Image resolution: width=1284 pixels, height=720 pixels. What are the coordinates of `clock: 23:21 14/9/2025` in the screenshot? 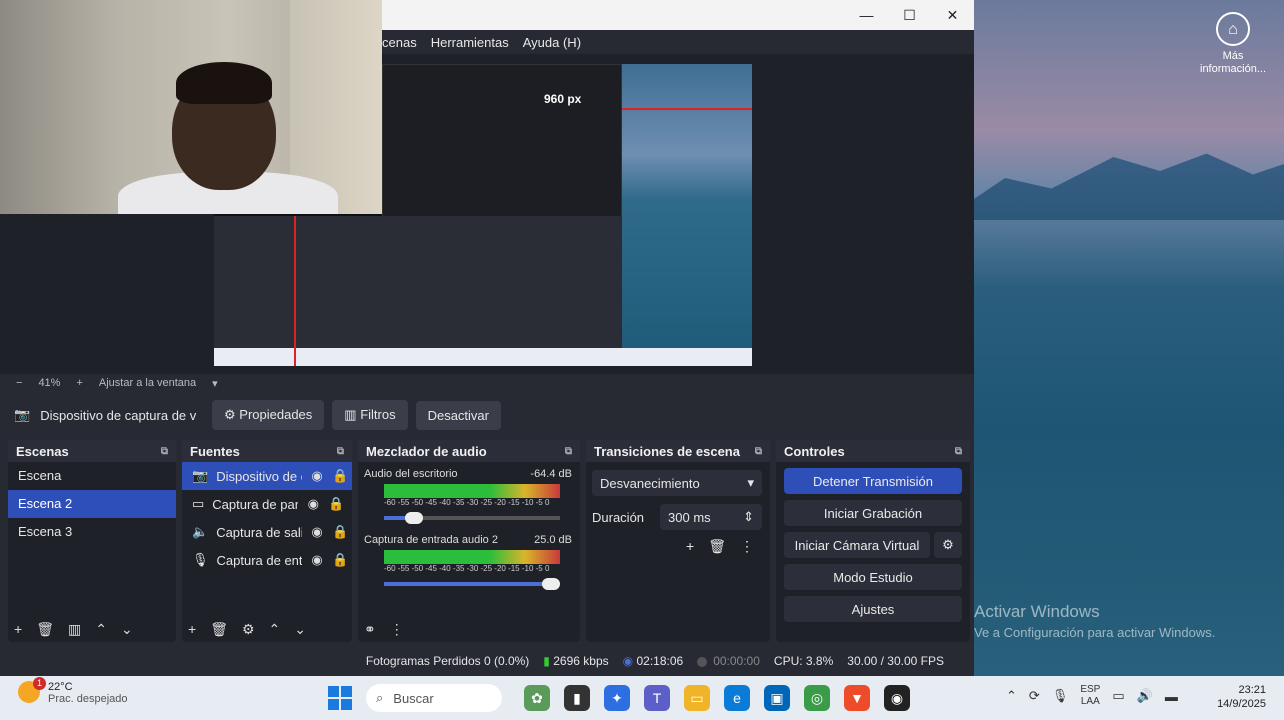 It's located at (1241, 697).